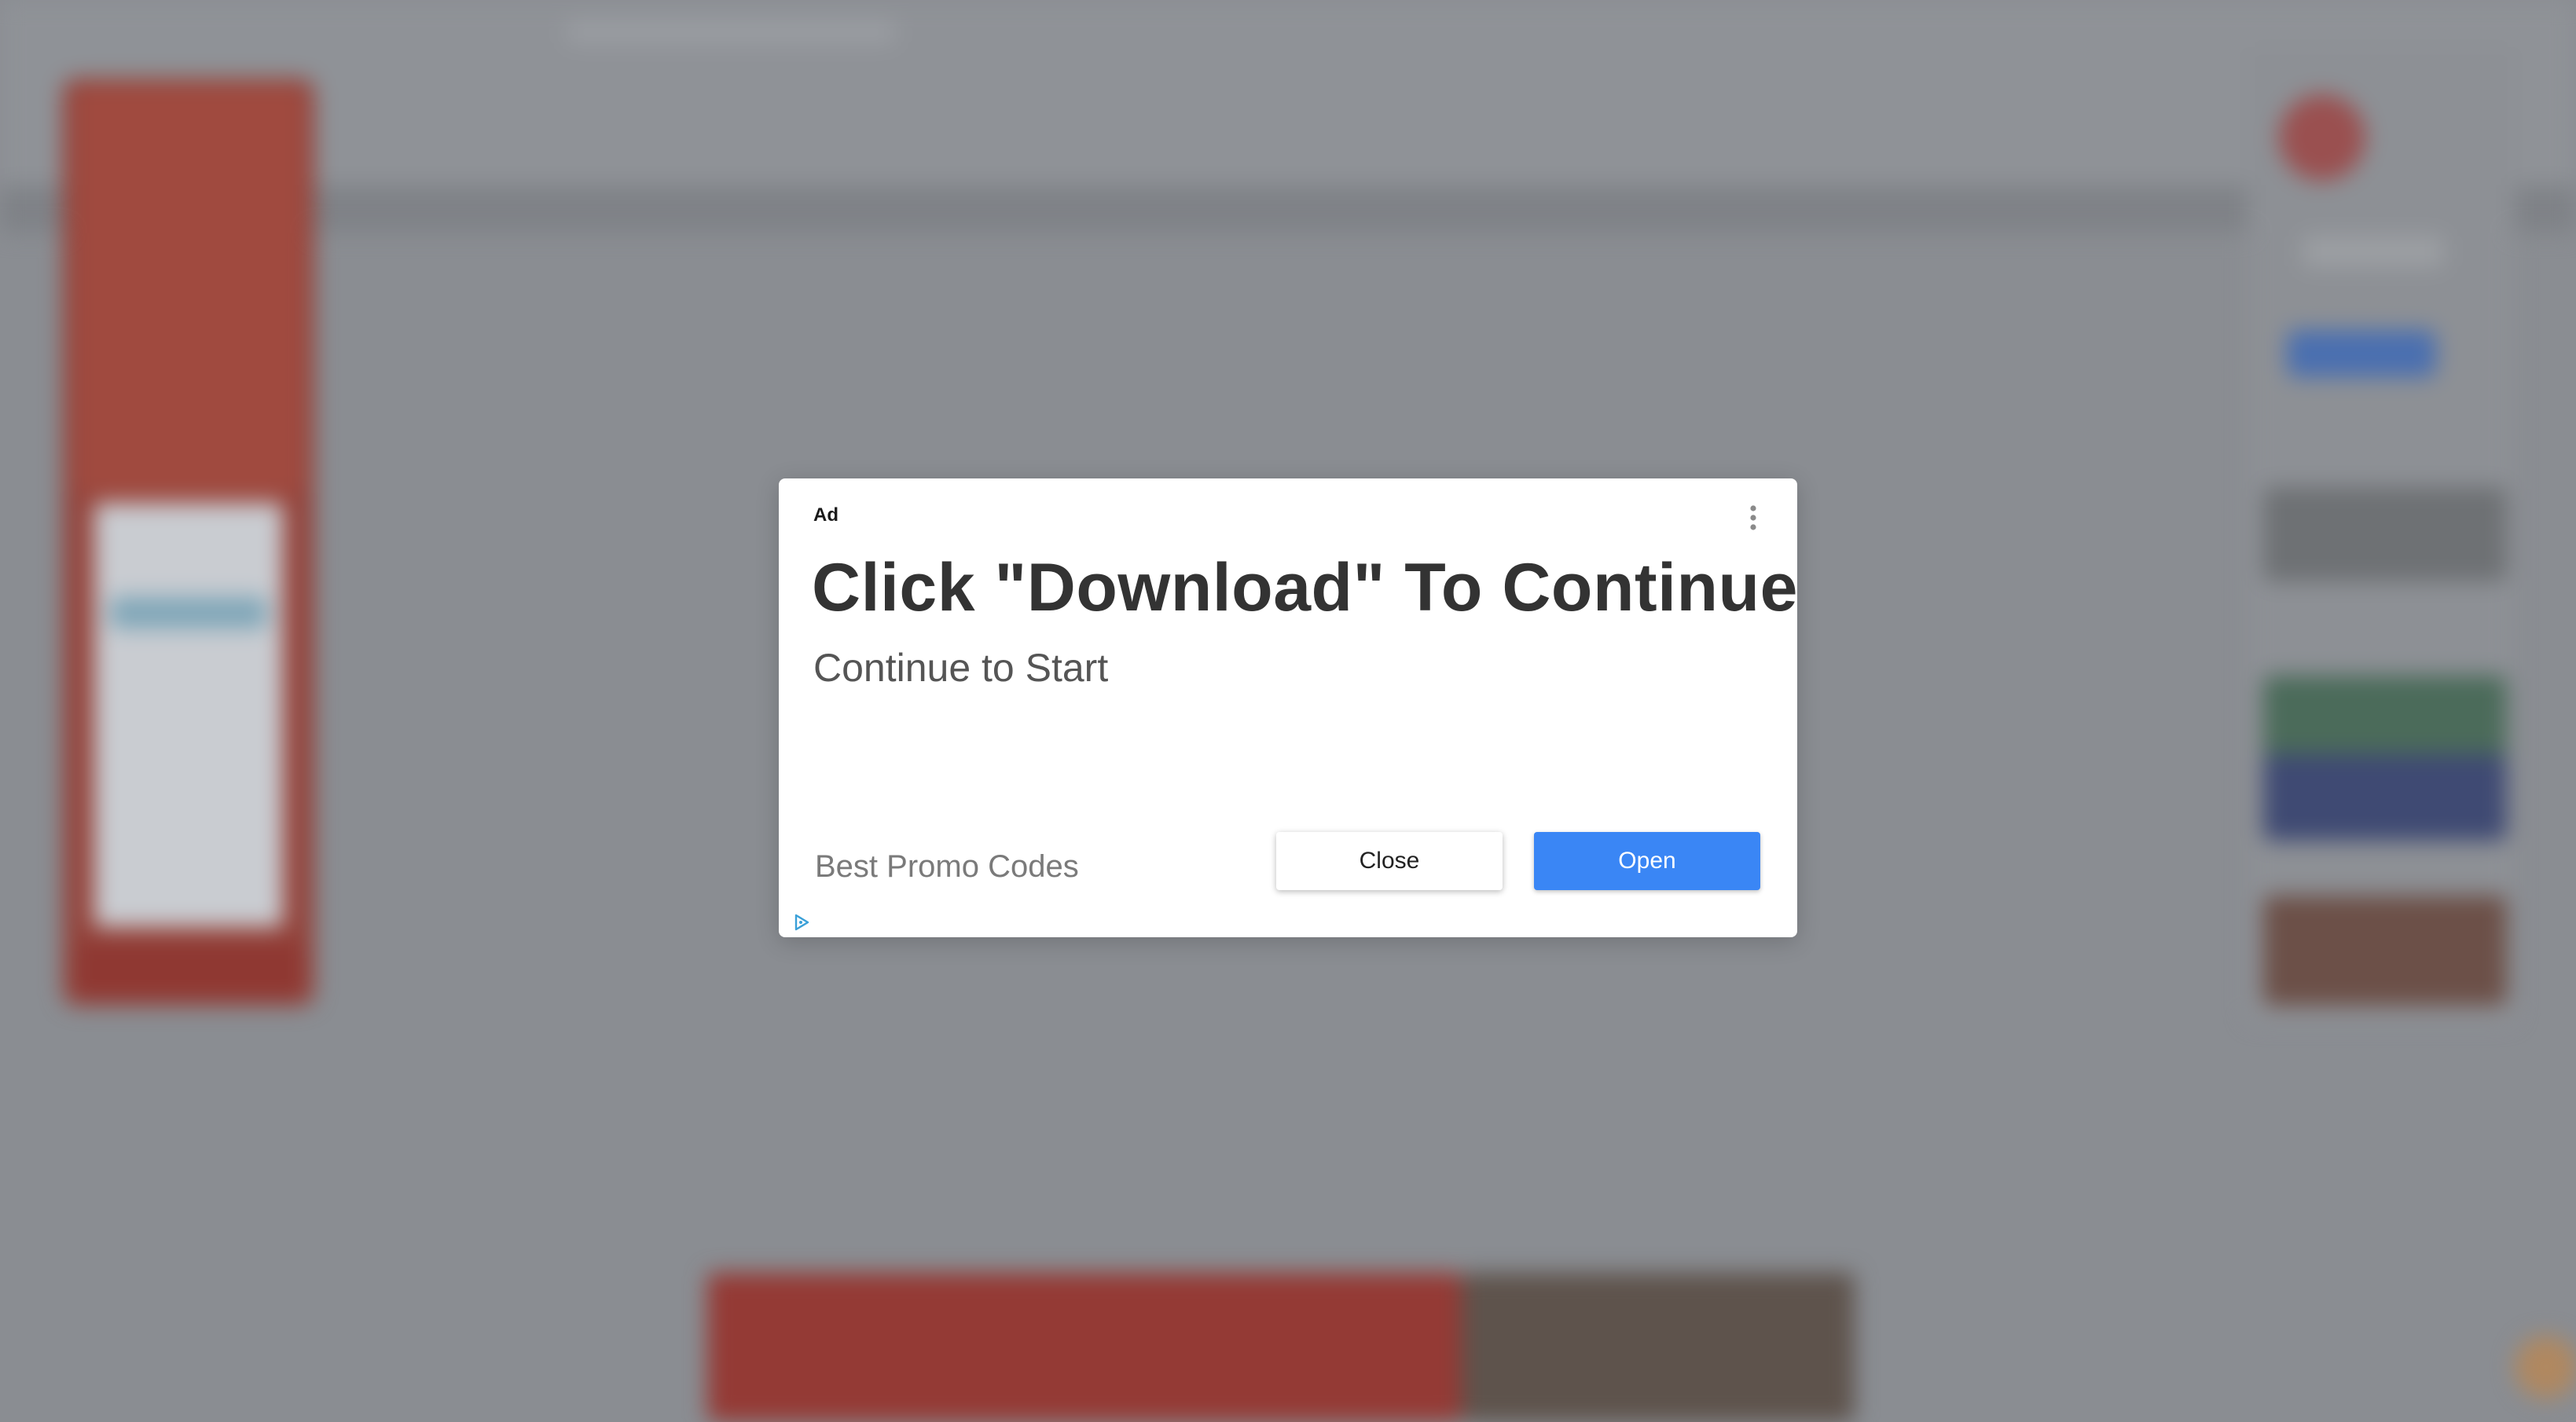 This screenshot has width=2576, height=1422. What do you see at coordinates (1305, 588) in the screenshot?
I see `ad-headline: Click "Download" To Continue` at bounding box center [1305, 588].